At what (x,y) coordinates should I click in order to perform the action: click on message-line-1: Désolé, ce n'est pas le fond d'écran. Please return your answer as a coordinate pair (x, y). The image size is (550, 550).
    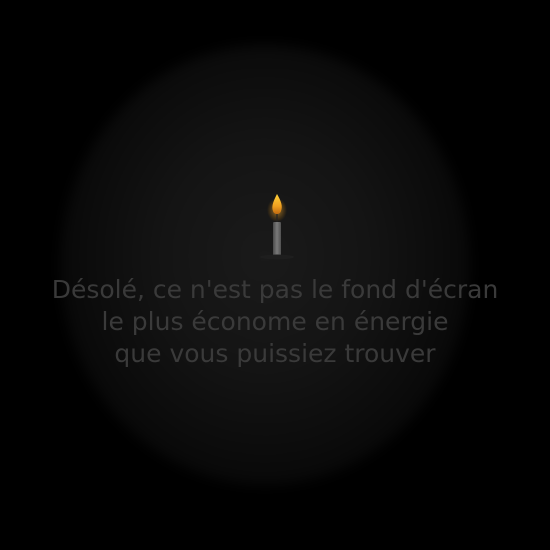
    Looking at the image, I should click on (275, 289).